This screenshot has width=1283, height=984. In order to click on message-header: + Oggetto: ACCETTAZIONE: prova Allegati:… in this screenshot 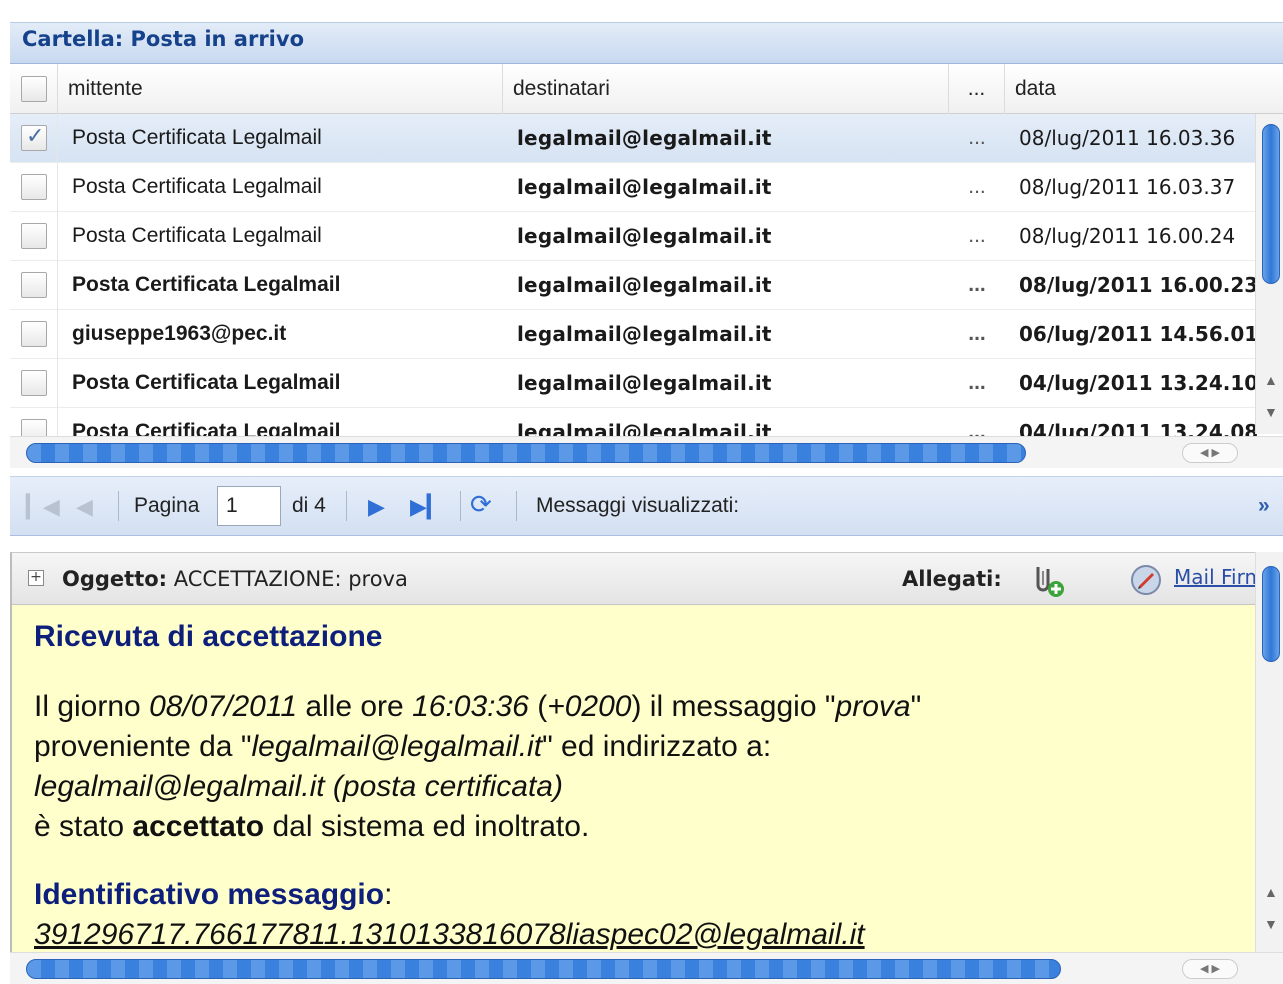, I will do `click(635, 579)`.